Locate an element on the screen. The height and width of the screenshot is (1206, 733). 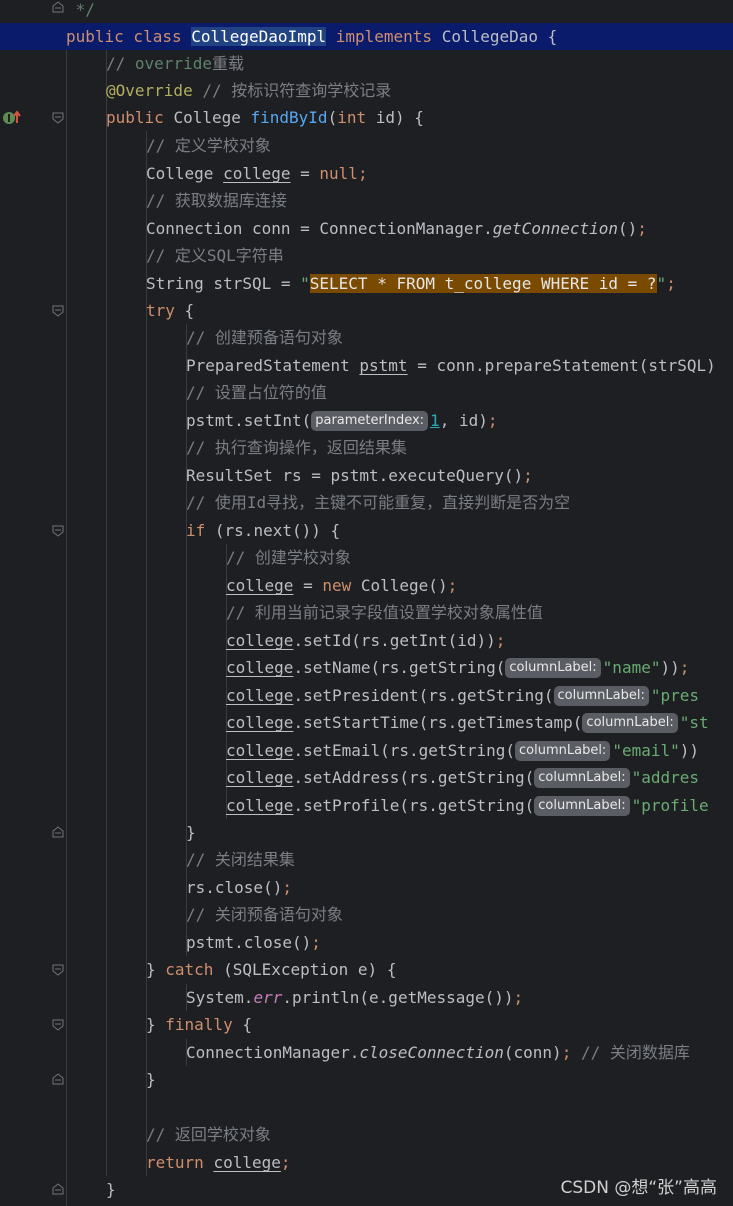
code-text: } catch (SQLException e) { is located at coordinates (271, 969).